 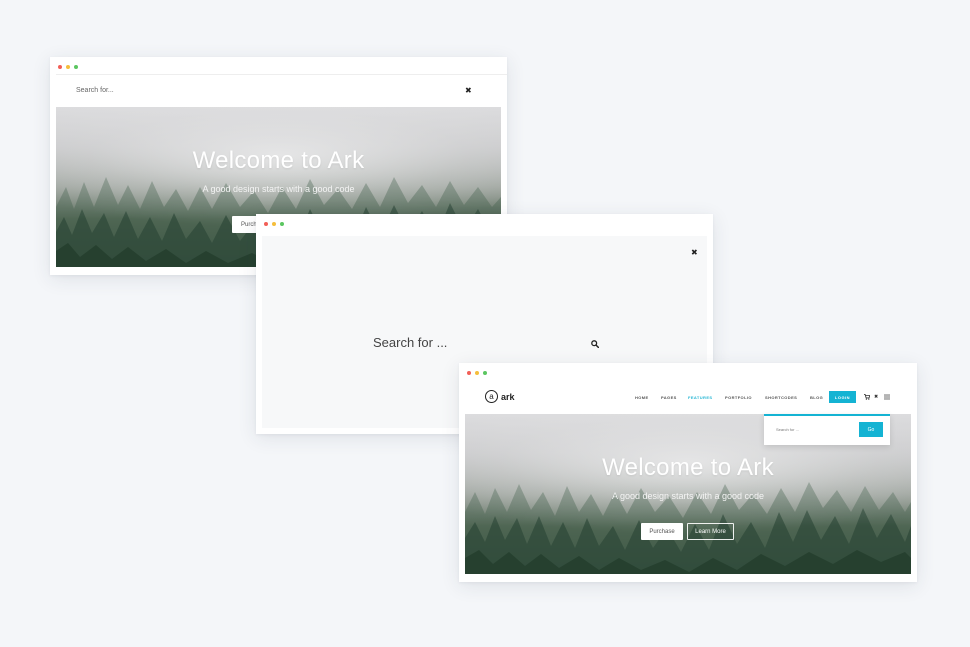 I want to click on nav-item-pages: PAGES, so click(x=669, y=397).